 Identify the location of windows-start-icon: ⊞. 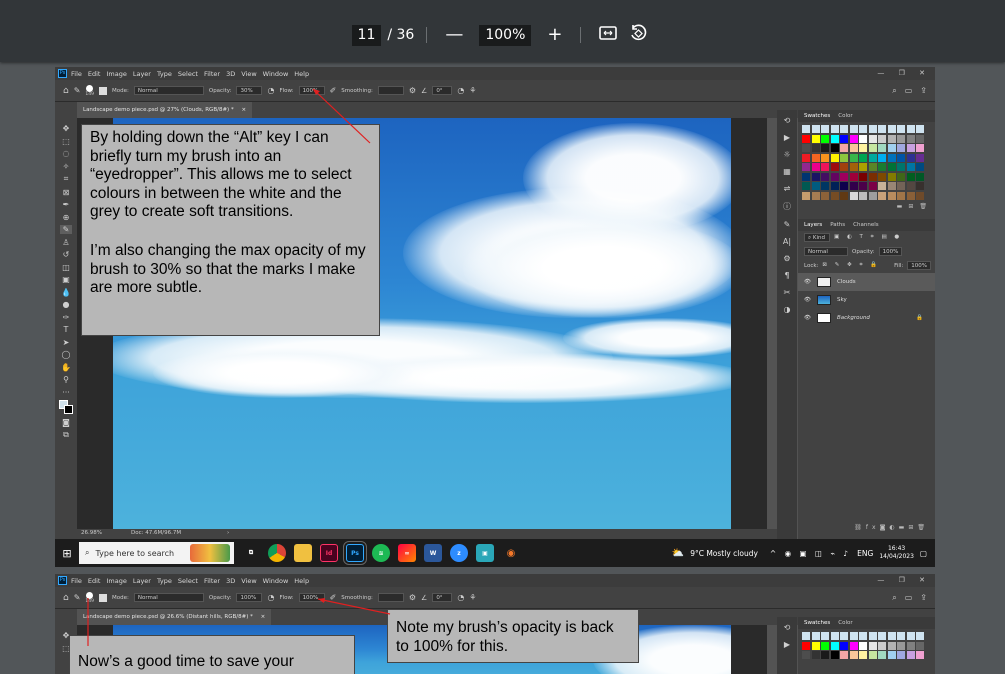
(67, 553).